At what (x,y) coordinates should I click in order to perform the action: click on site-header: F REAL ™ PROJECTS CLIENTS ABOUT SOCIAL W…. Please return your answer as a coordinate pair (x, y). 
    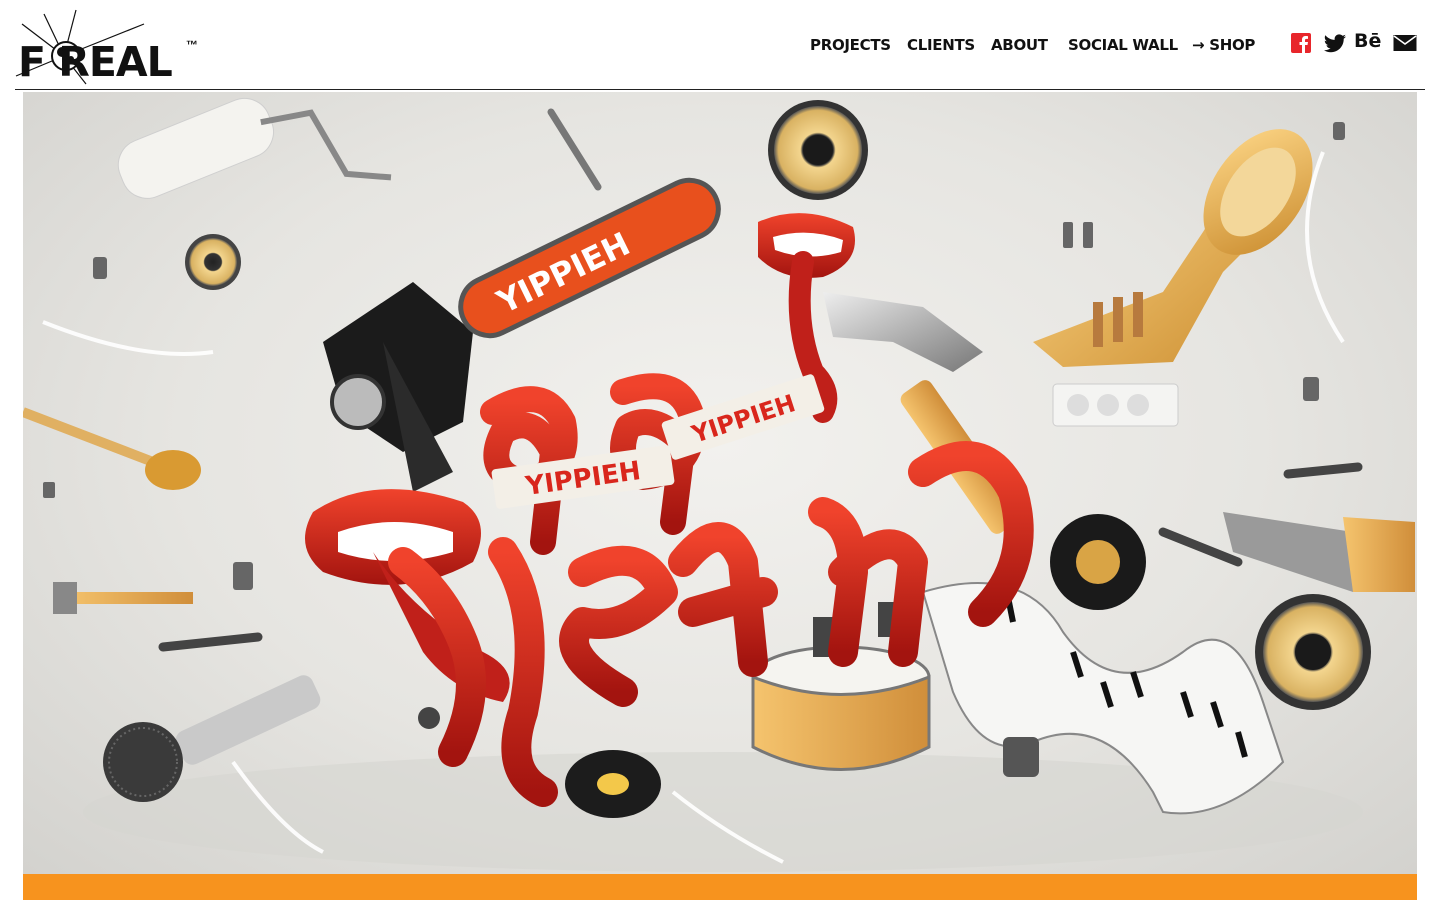
    Looking at the image, I should click on (720, 45).